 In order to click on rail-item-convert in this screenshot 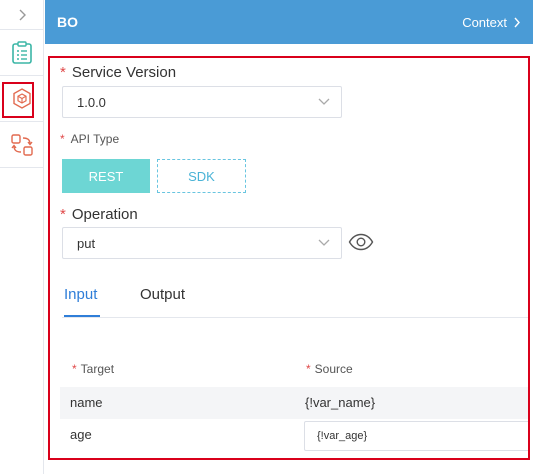, I will do `click(21, 145)`.